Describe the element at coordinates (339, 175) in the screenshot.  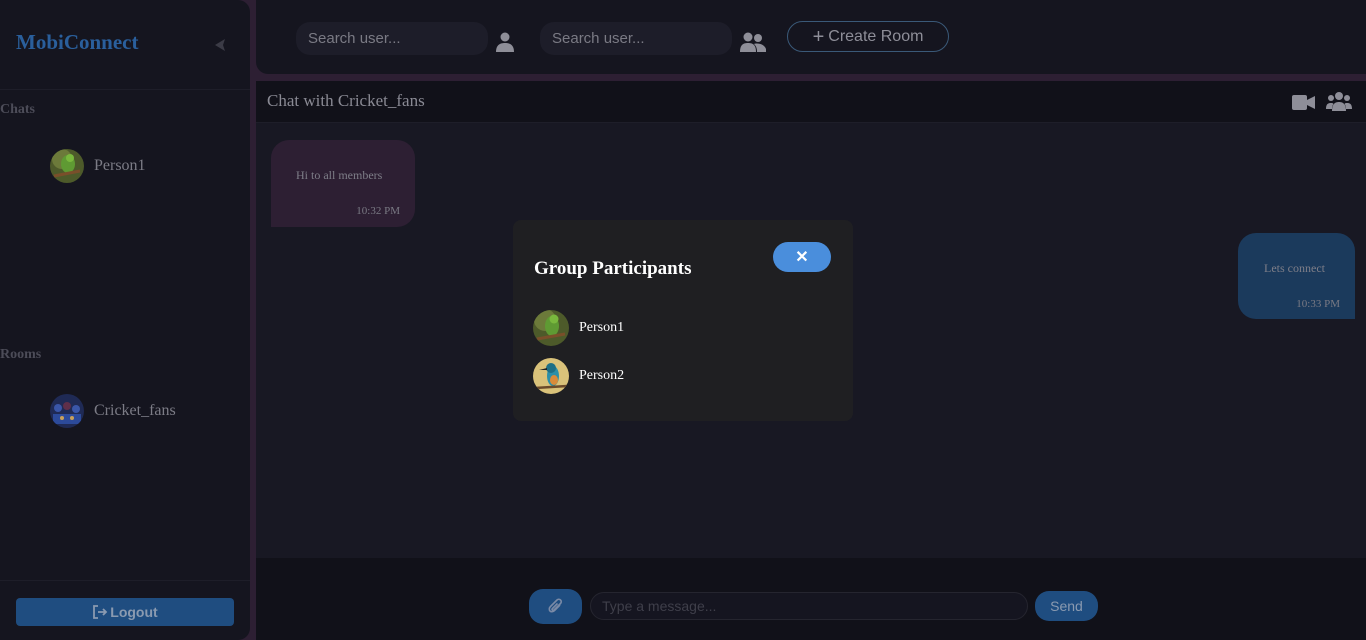
I see `message-text: Hi to all members` at that location.